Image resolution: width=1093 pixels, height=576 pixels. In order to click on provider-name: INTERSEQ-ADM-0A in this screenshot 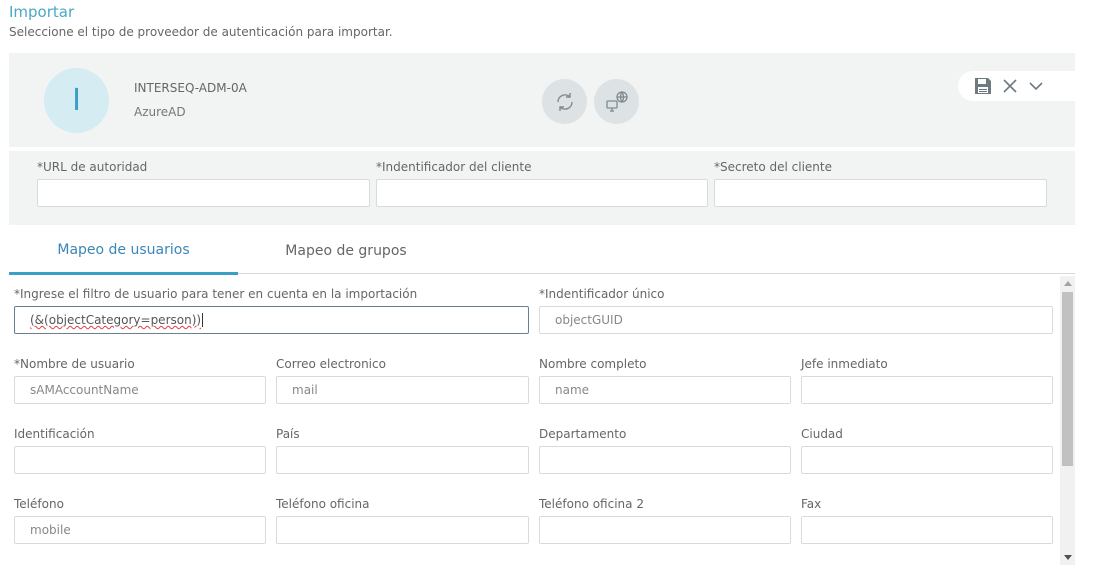, I will do `click(190, 88)`.